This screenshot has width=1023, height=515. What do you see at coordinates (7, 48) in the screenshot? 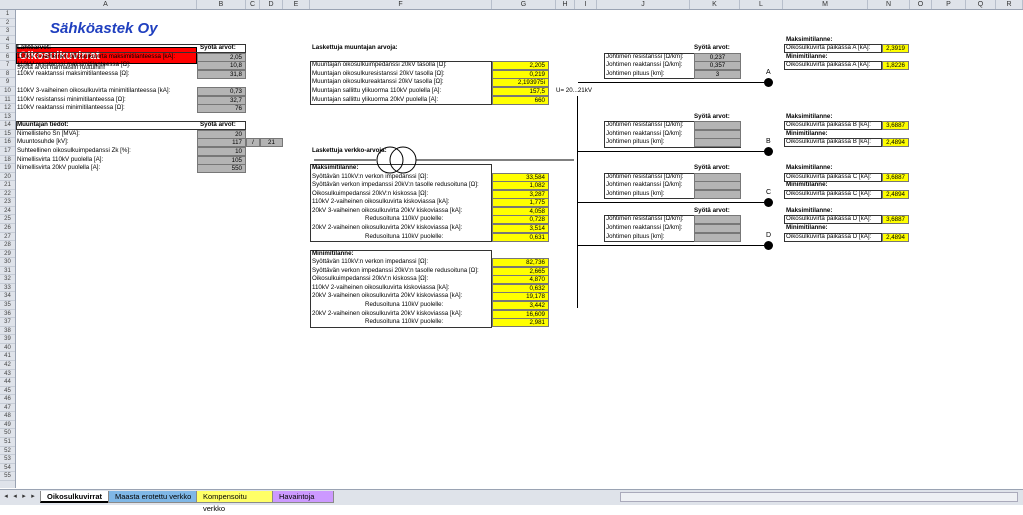
I see `row-header-5: 5` at bounding box center [7, 48].